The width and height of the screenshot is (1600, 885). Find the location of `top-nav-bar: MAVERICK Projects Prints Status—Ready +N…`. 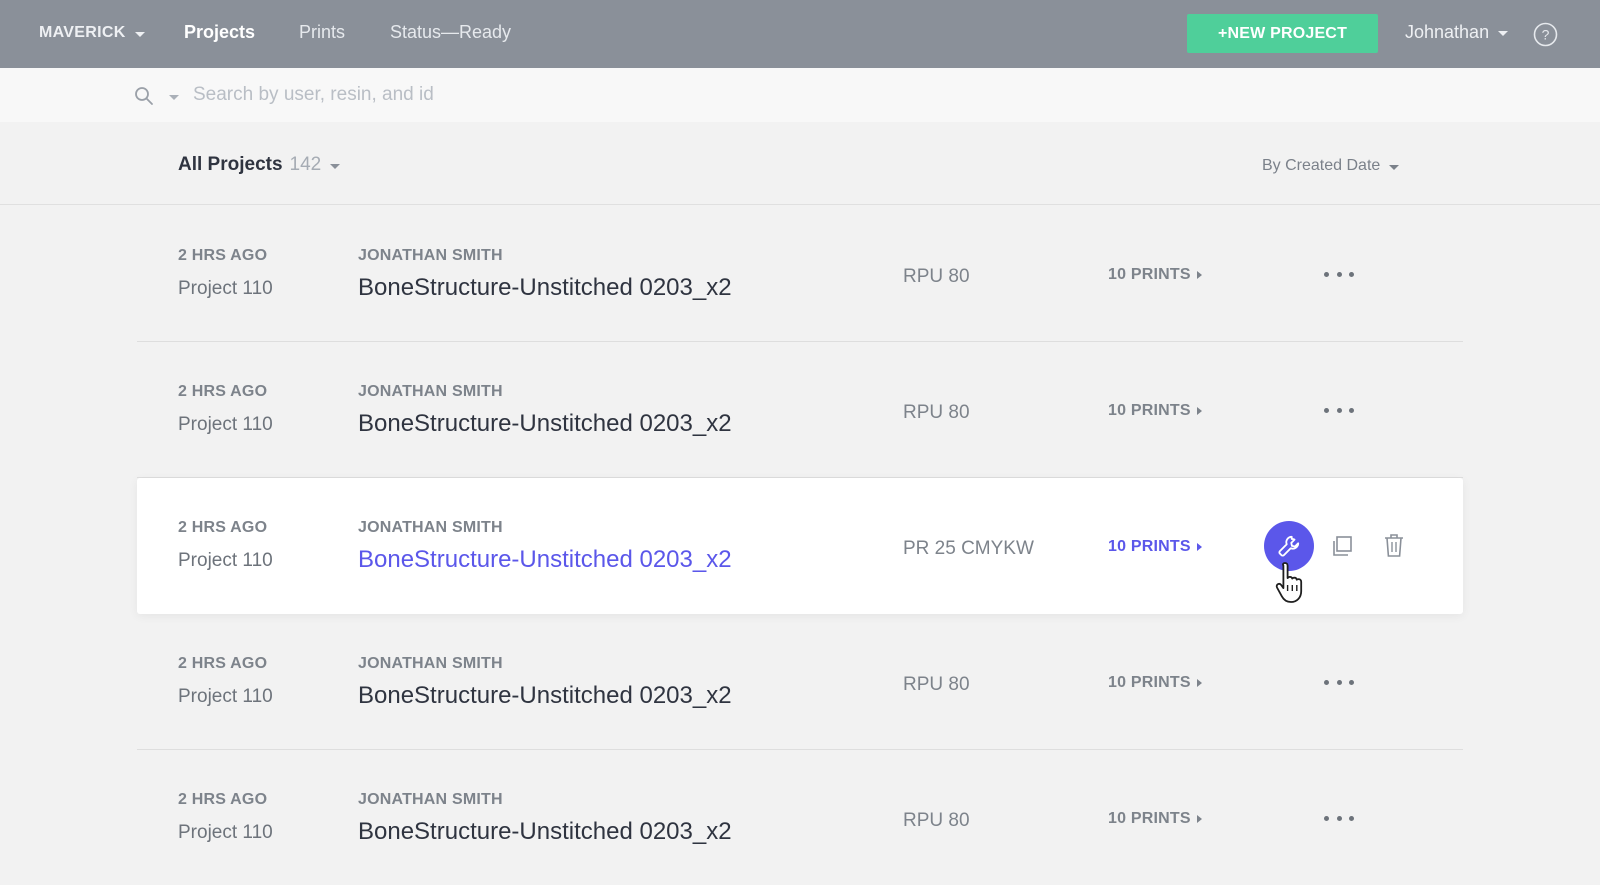

top-nav-bar: MAVERICK Projects Prints Status—Ready +N… is located at coordinates (800, 34).